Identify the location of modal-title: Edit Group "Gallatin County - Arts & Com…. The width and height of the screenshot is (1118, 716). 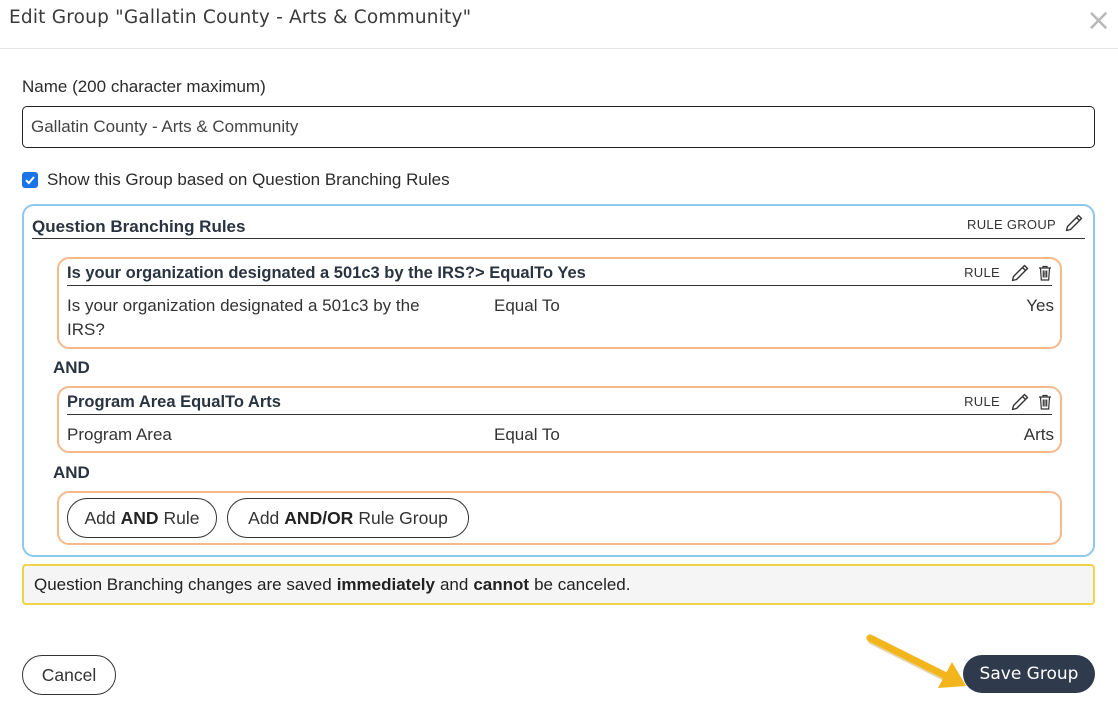
(240, 17).